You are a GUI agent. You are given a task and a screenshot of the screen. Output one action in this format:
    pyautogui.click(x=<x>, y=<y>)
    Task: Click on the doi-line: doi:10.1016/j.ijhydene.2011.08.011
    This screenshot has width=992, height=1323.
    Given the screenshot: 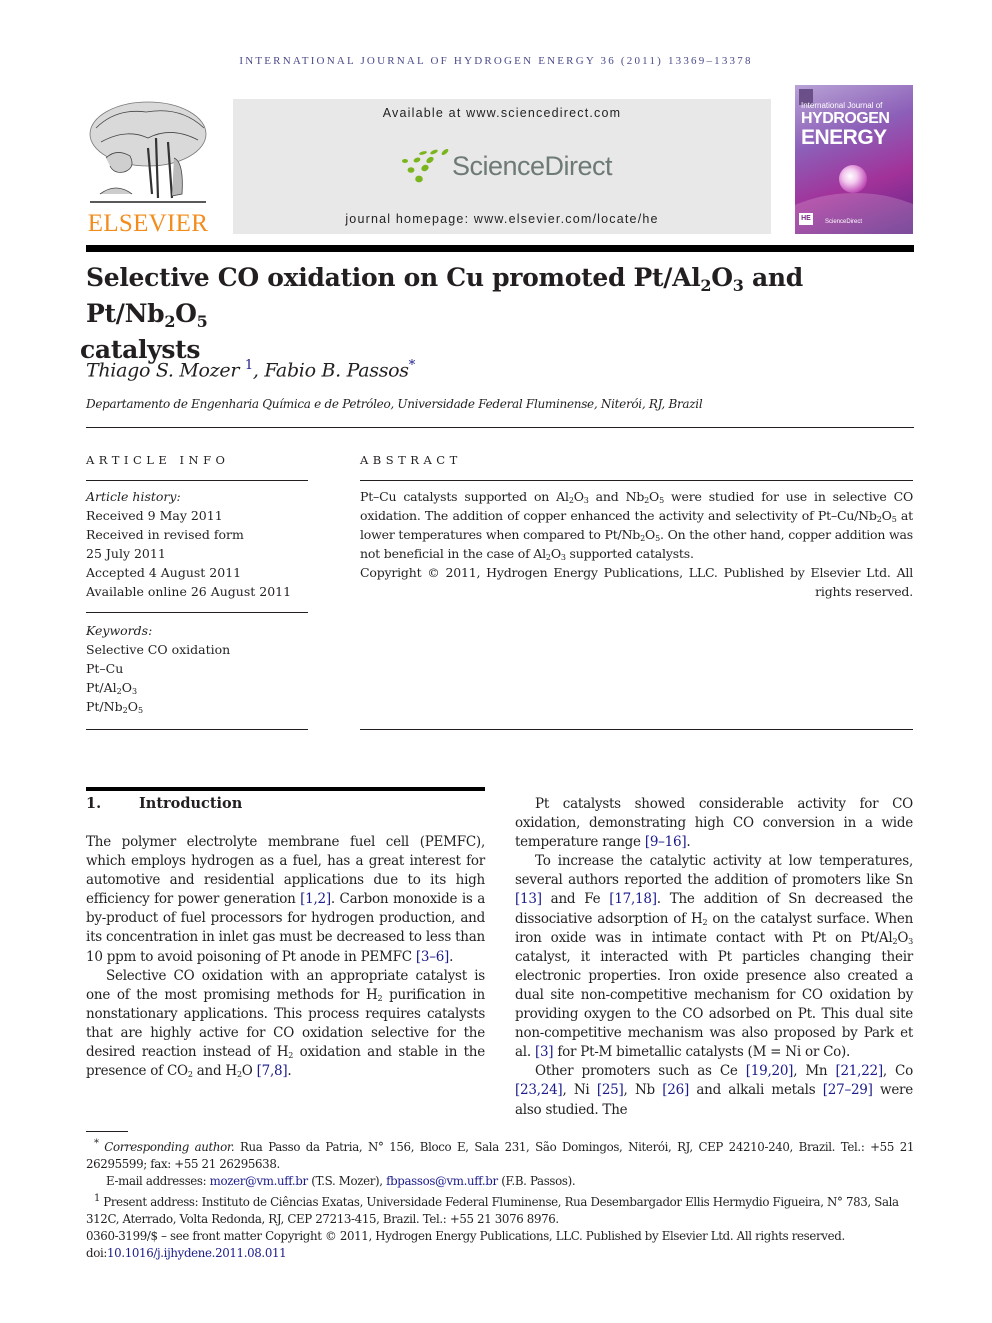 What is the action you would take?
    pyautogui.click(x=186, y=1252)
    